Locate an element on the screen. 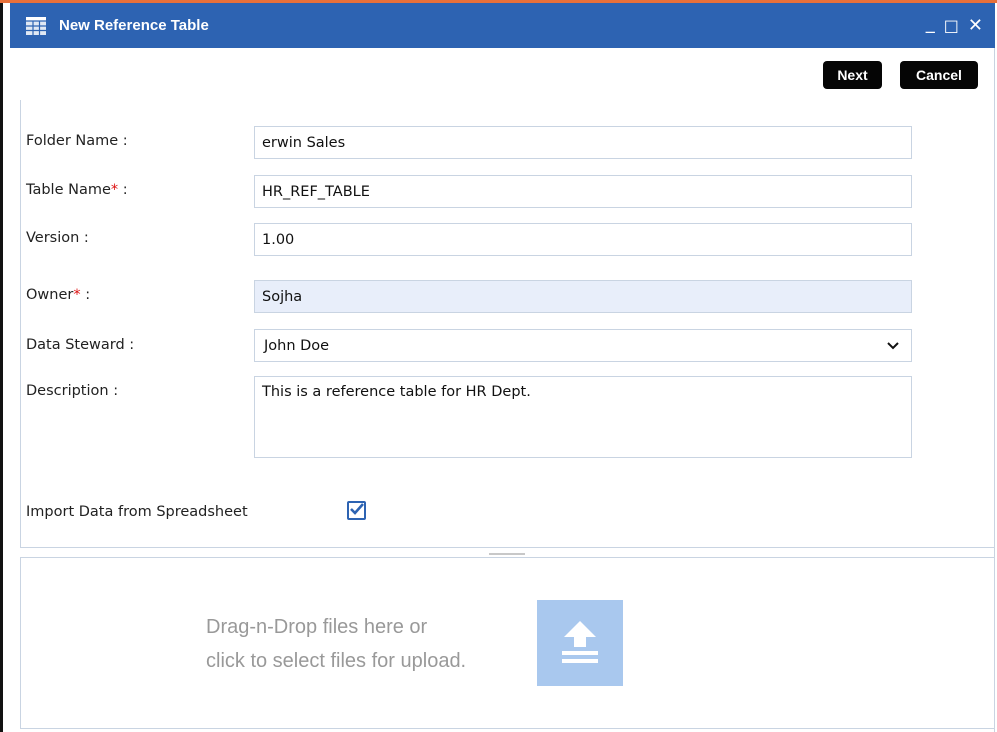  window-controls: _ □ ✕ is located at coordinates (954, 25).